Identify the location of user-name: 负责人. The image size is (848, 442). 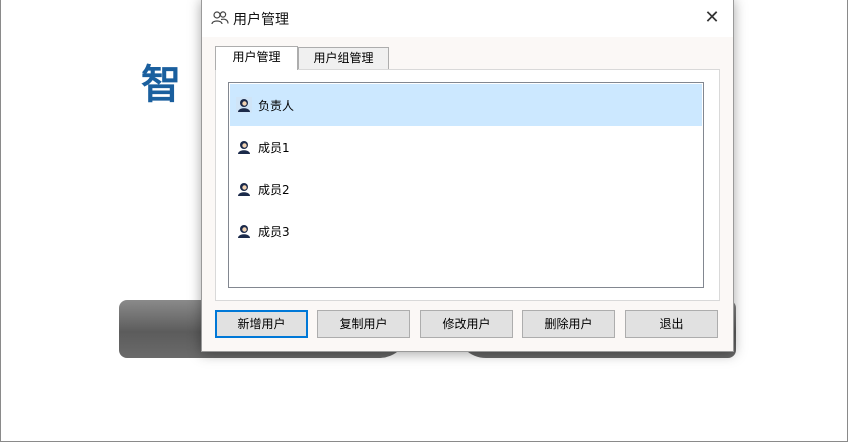
(276, 105).